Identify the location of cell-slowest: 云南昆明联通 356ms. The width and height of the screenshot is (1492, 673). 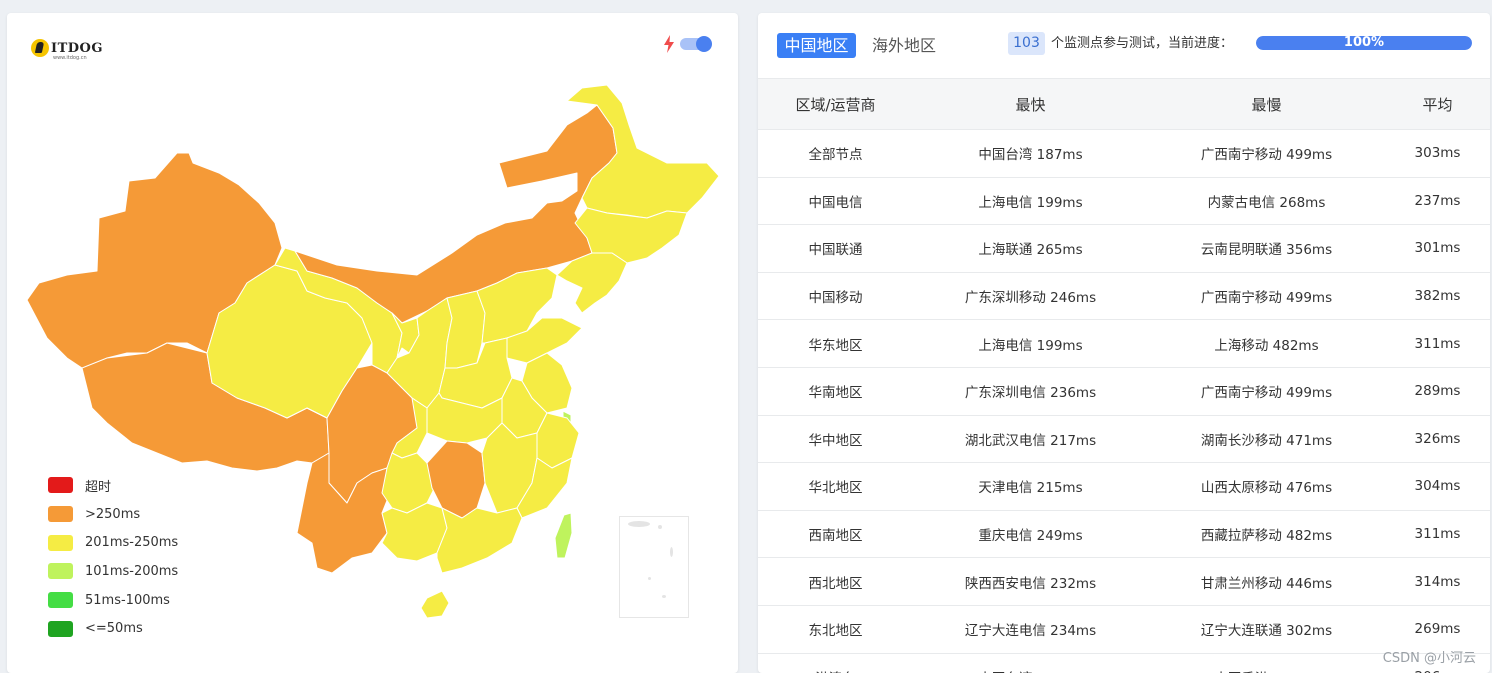
(1266, 249).